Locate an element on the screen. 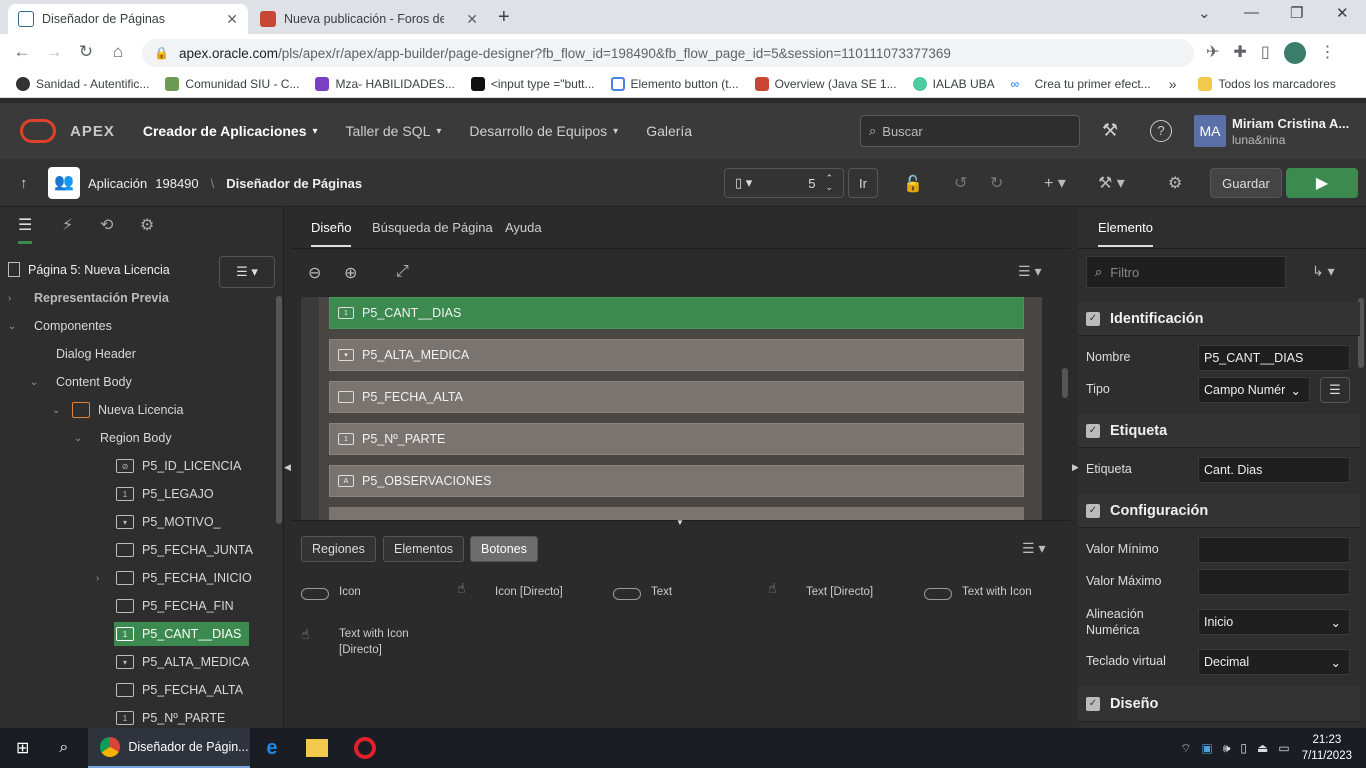 The height and width of the screenshot is (768, 1366). name-field: P5_CANT__DIAS is located at coordinates (1274, 358).